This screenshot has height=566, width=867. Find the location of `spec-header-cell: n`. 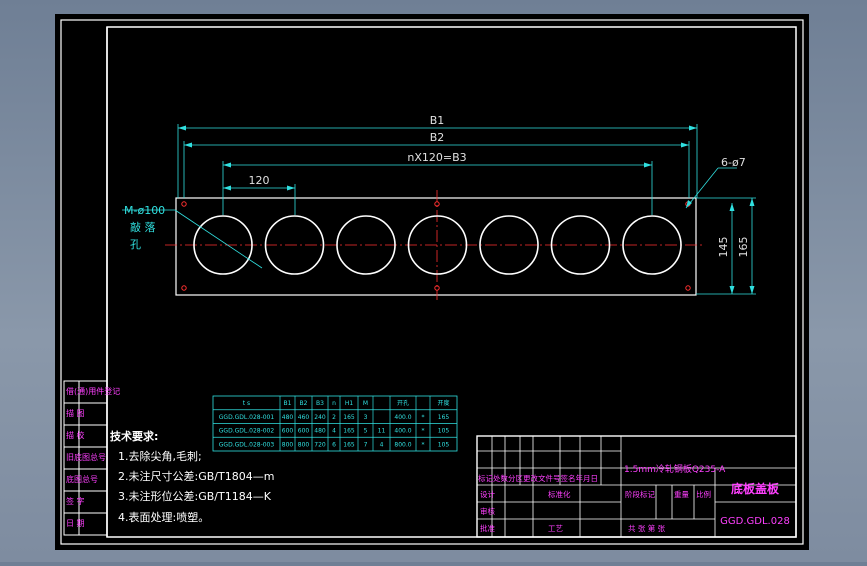

spec-header-cell: n is located at coordinates (334, 403).